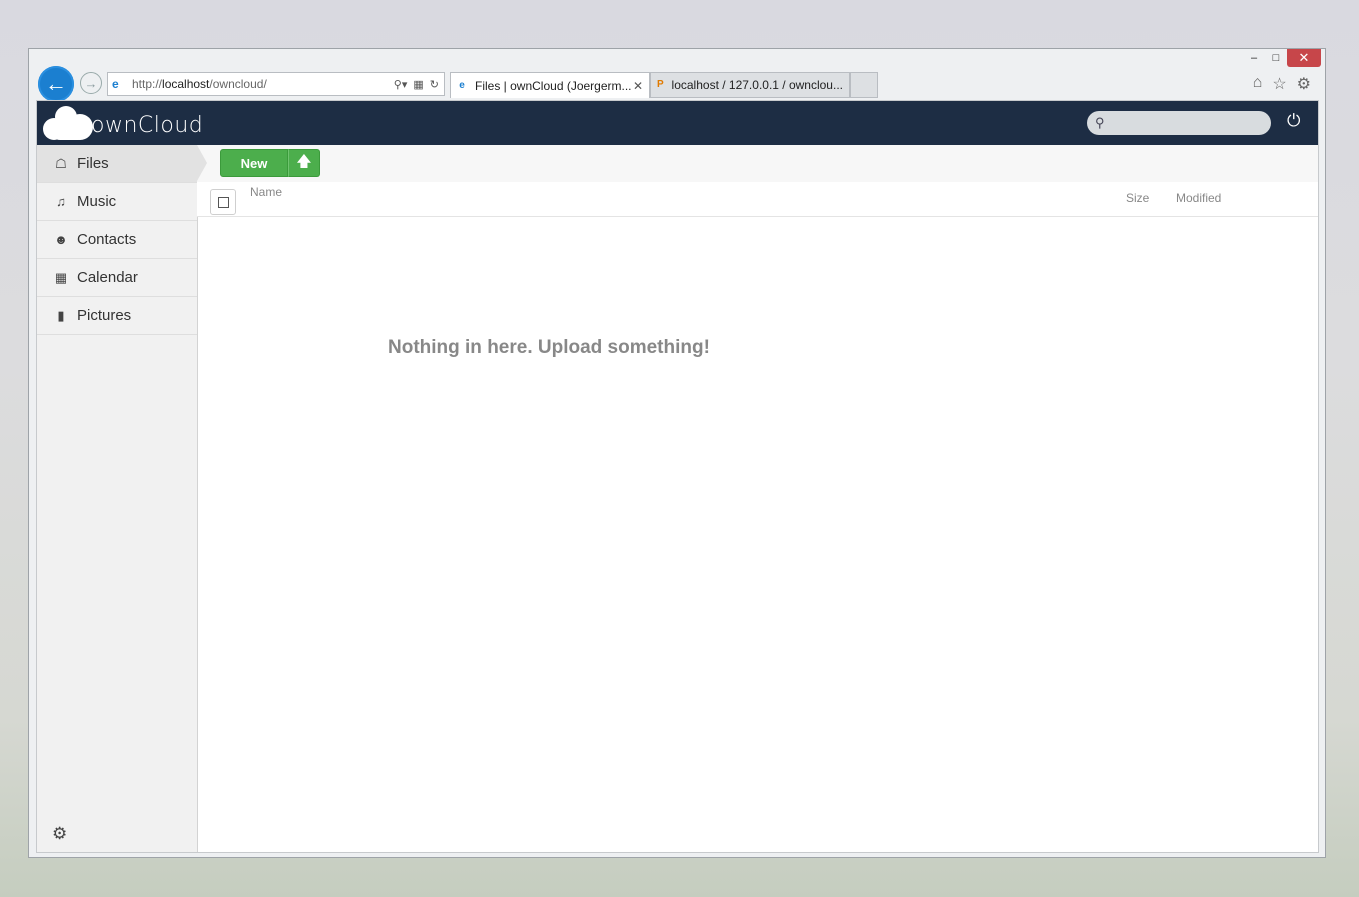  What do you see at coordinates (263, 84) in the screenshot?
I see `address-url: http://localhost/owncloud/` at bounding box center [263, 84].